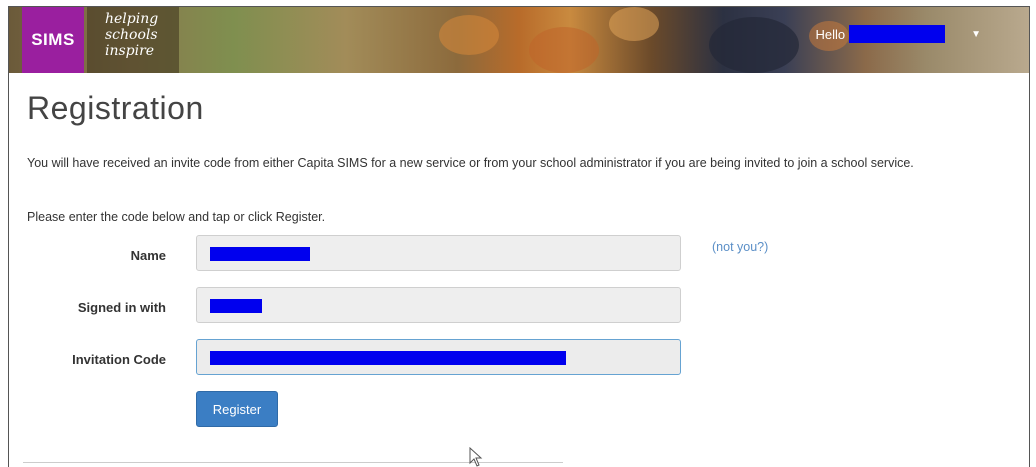  I want to click on redacted-account, so click(236, 306).